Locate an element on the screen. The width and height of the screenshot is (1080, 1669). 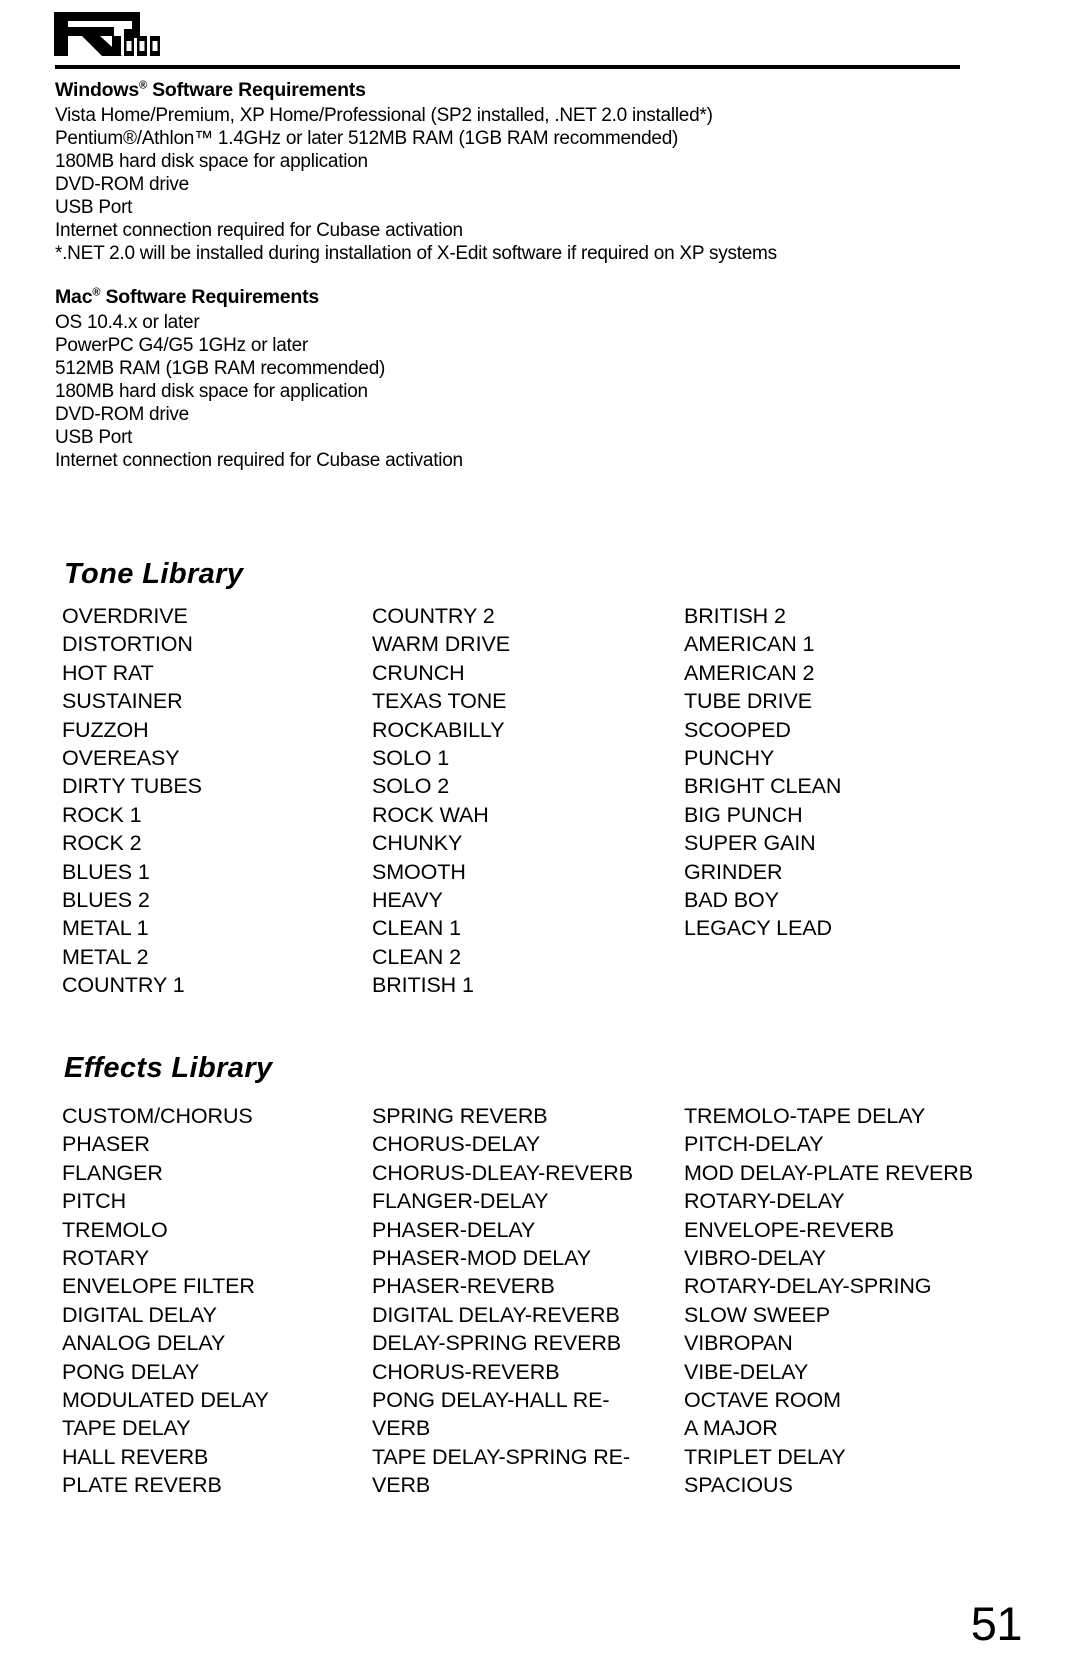
list-item: COUNTRY 2 is located at coordinates (433, 616).